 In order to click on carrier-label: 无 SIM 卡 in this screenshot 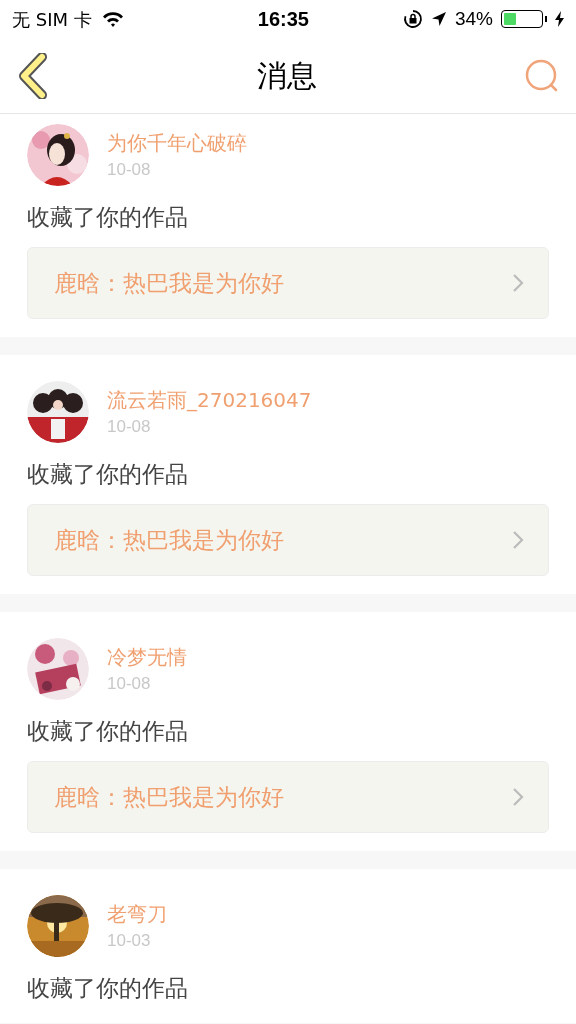, I will do `click(52, 19)`.